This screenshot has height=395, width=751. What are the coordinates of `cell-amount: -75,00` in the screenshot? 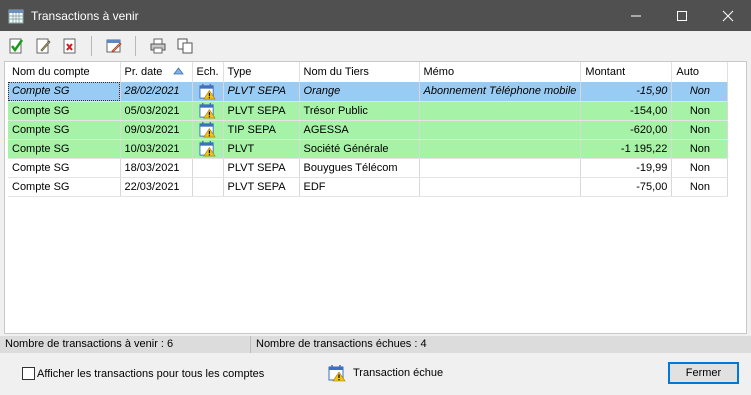 It's located at (626, 187).